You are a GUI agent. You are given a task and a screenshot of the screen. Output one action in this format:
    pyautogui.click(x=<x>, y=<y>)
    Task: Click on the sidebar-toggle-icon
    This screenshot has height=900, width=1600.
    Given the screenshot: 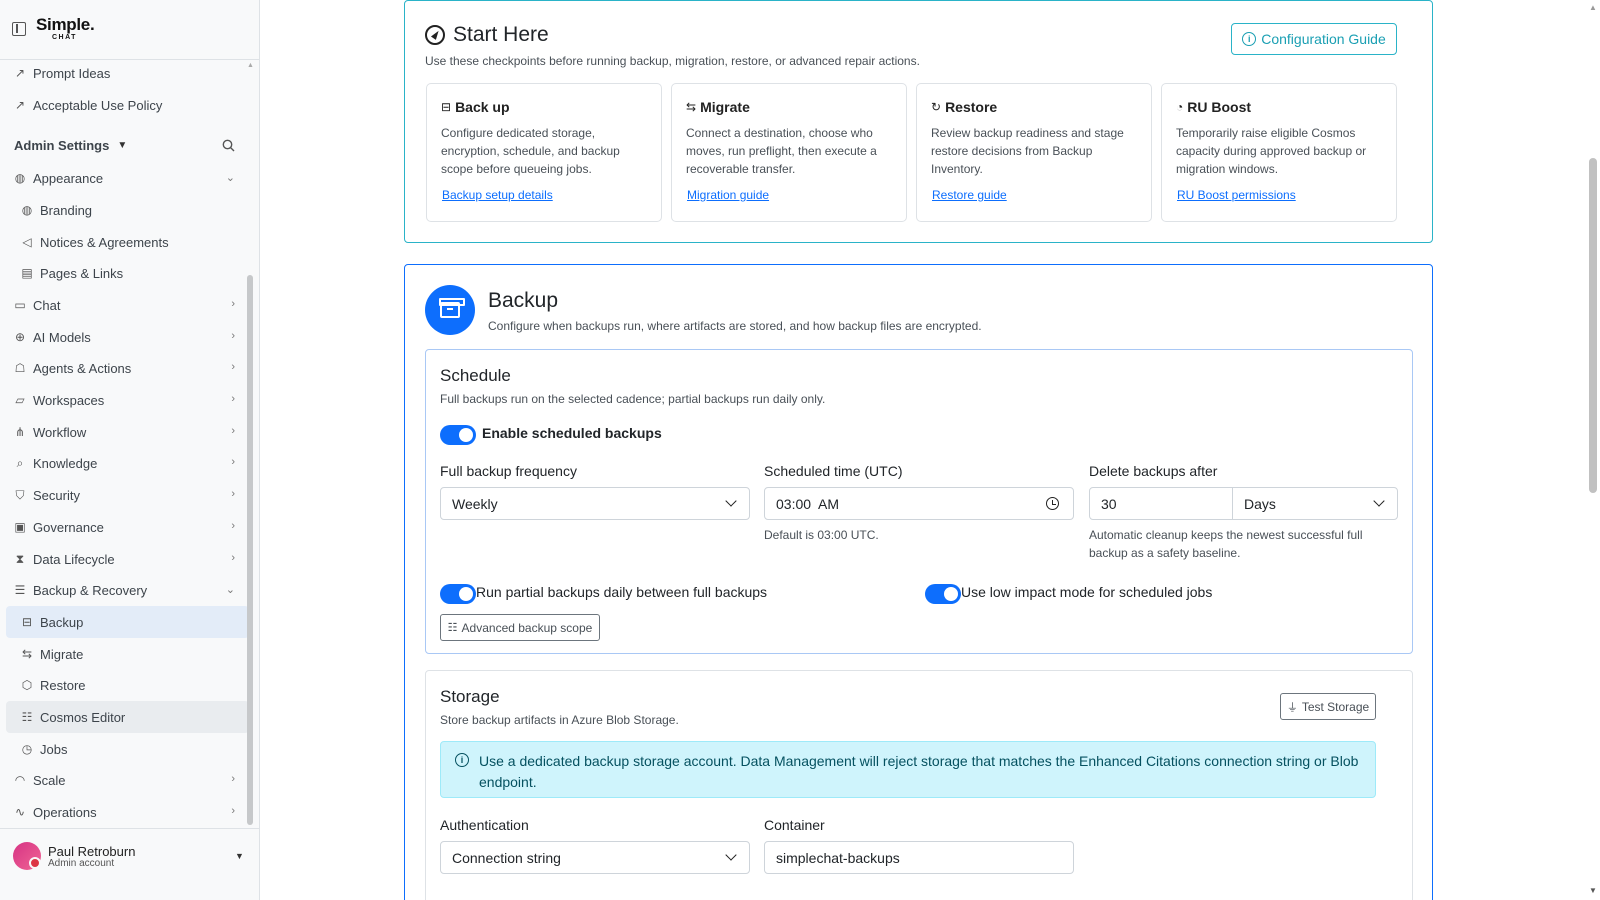 What is the action you would take?
    pyautogui.click(x=19, y=29)
    